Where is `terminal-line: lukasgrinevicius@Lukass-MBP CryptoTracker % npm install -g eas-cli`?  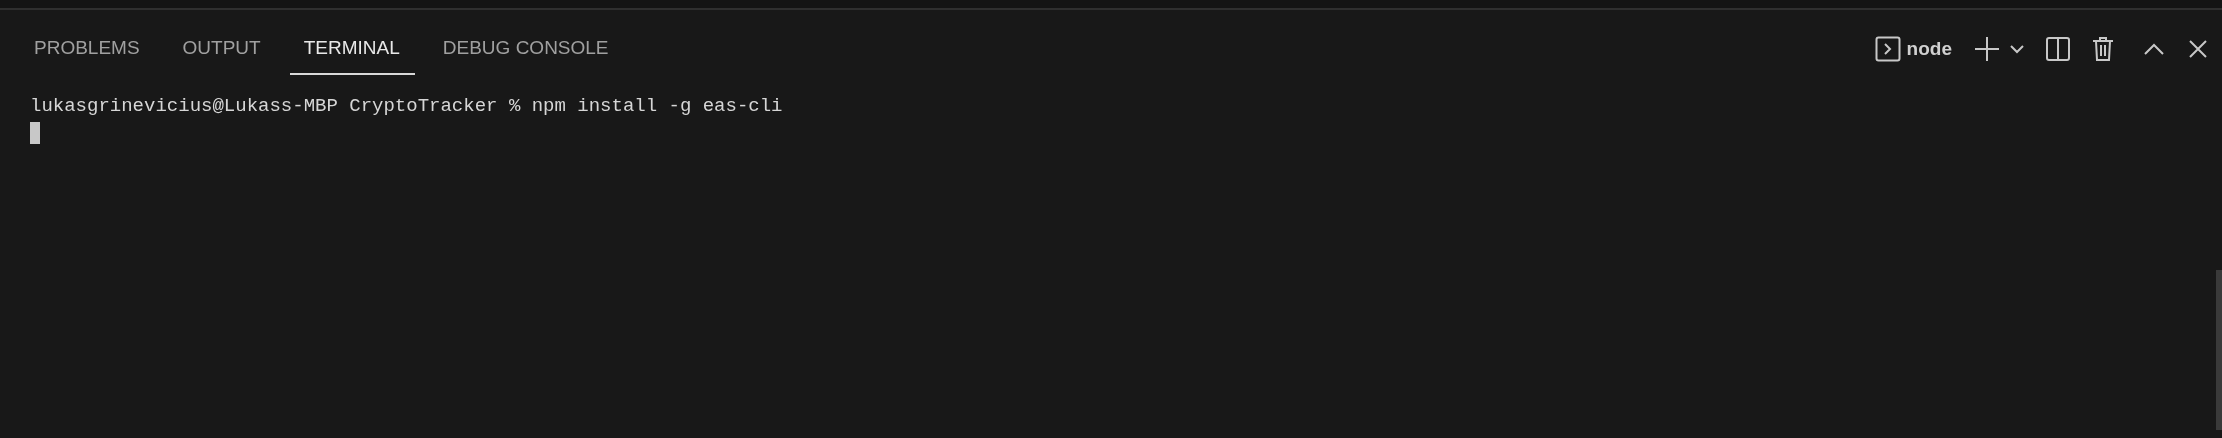
terminal-line: lukasgrinevicius@Lukass-MBP CryptoTracker % npm install -g eas-cli is located at coordinates (407, 106).